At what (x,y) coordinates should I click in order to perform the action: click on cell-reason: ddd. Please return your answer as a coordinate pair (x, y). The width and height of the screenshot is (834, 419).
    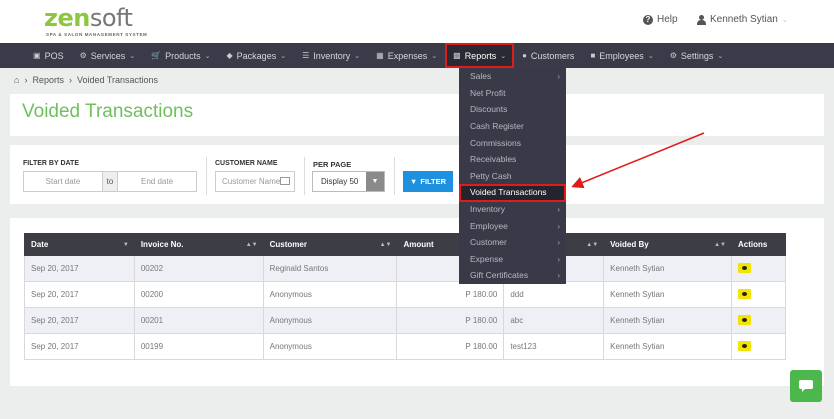
    Looking at the image, I should click on (554, 294).